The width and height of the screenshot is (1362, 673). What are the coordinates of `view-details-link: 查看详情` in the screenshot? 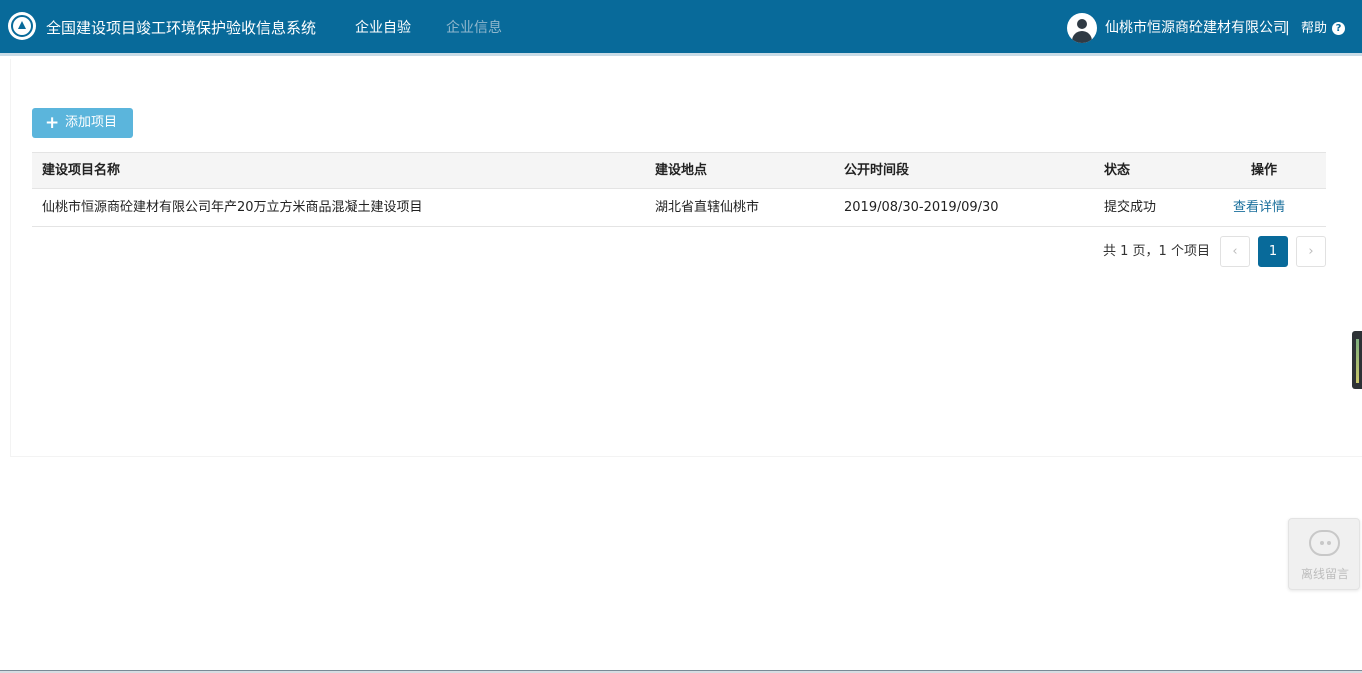 It's located at (1259, 207).